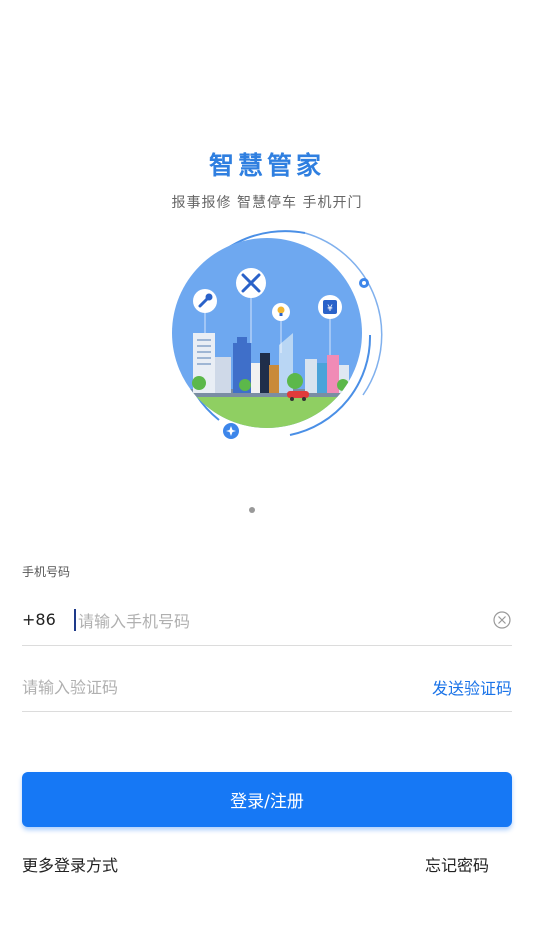 This screenshot has height=950, width=534. I want to click on wrench-icon, so click(205, 301).